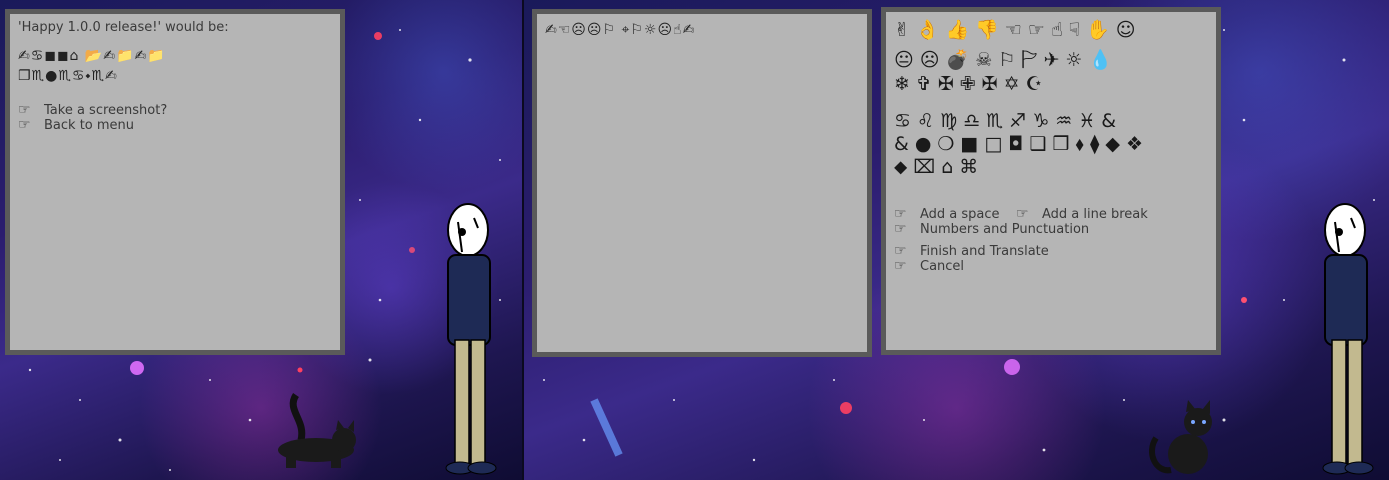  I want to click on add-line-break-button: ☞ Add a line break, so click(1082, 214).